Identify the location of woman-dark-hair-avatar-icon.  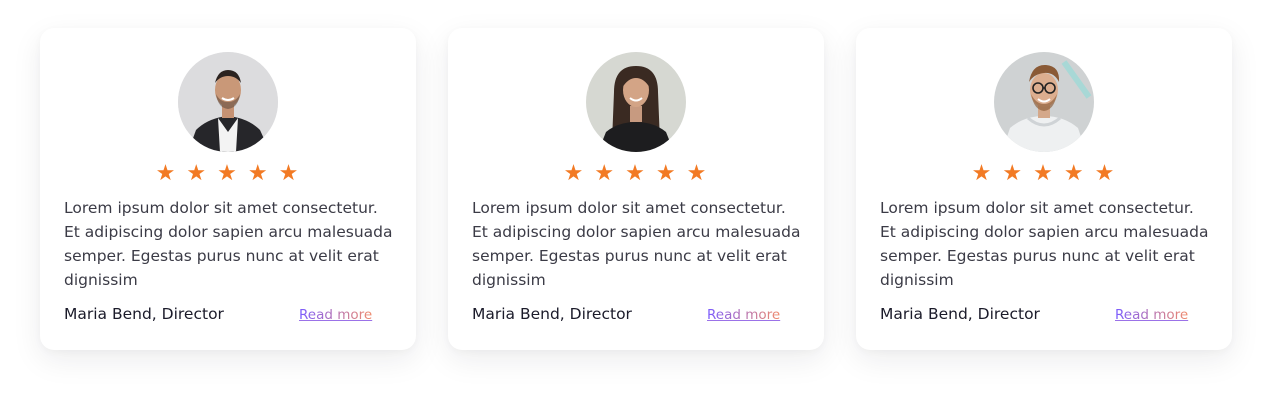
(636, 102).